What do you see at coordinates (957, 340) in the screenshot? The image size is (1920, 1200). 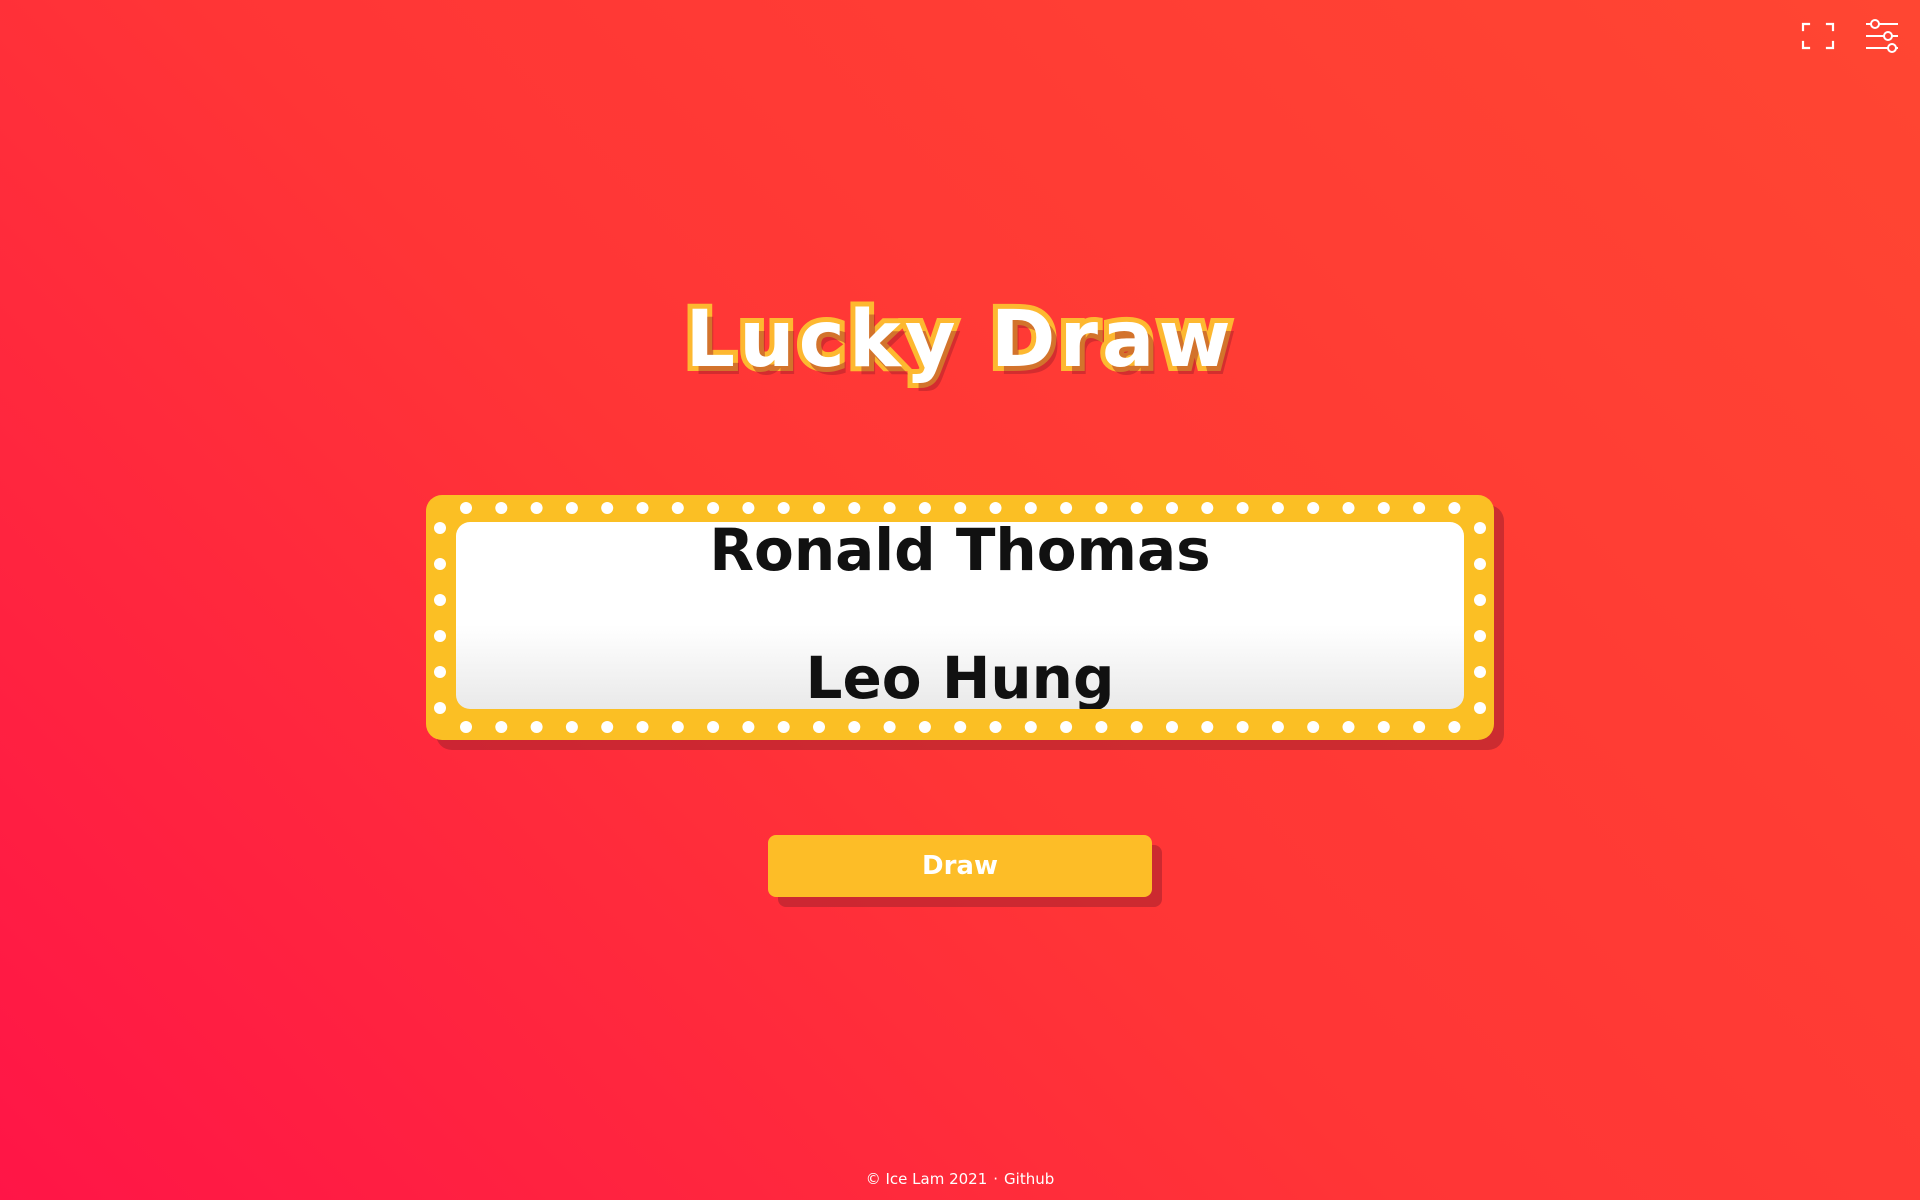 I see `page-title: Lucky Draw` at bounding box center [957, 340].